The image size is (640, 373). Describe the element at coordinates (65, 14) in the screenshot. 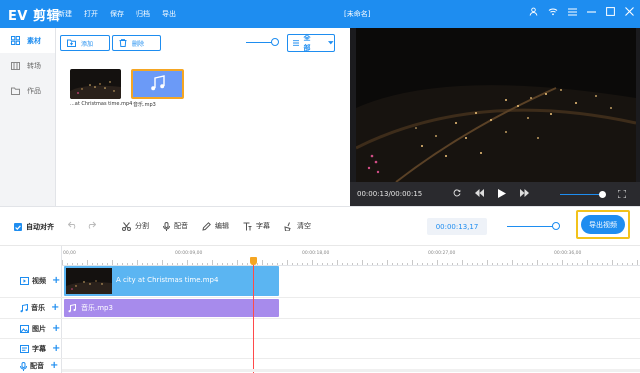

I see `menu-new: 新建` at that location.